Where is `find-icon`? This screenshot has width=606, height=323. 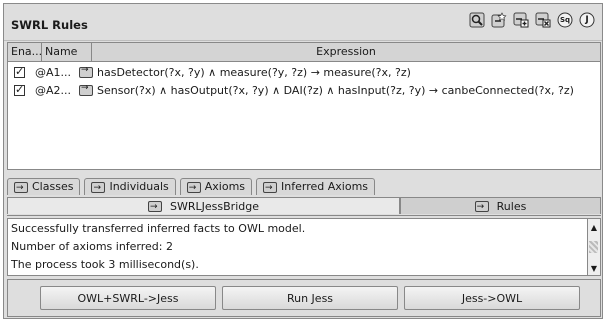
find-icon is located at coordinates (477, 20).